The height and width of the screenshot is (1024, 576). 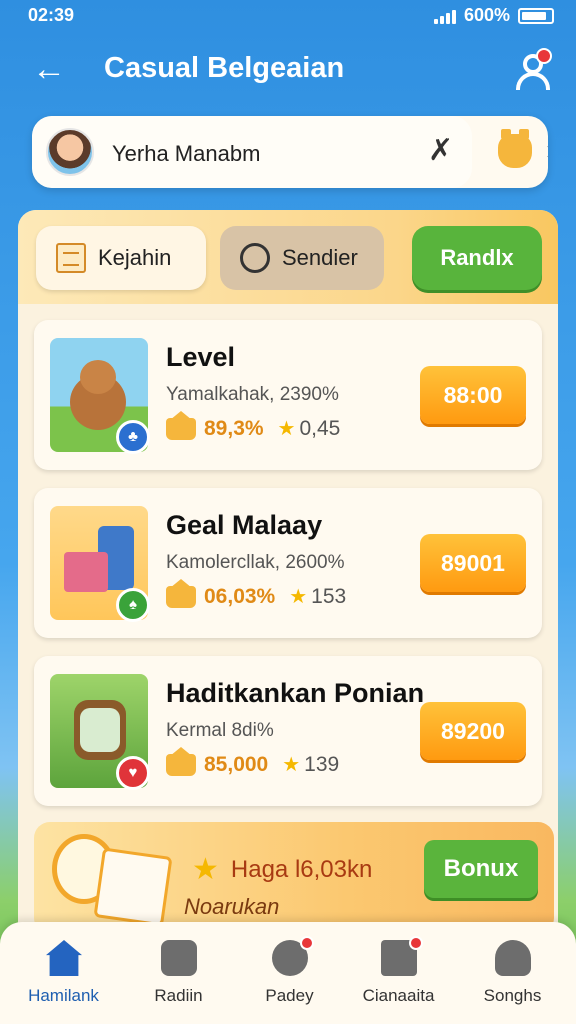 I want to click on nav-label: Hamilank, so click(x=63, y=995).